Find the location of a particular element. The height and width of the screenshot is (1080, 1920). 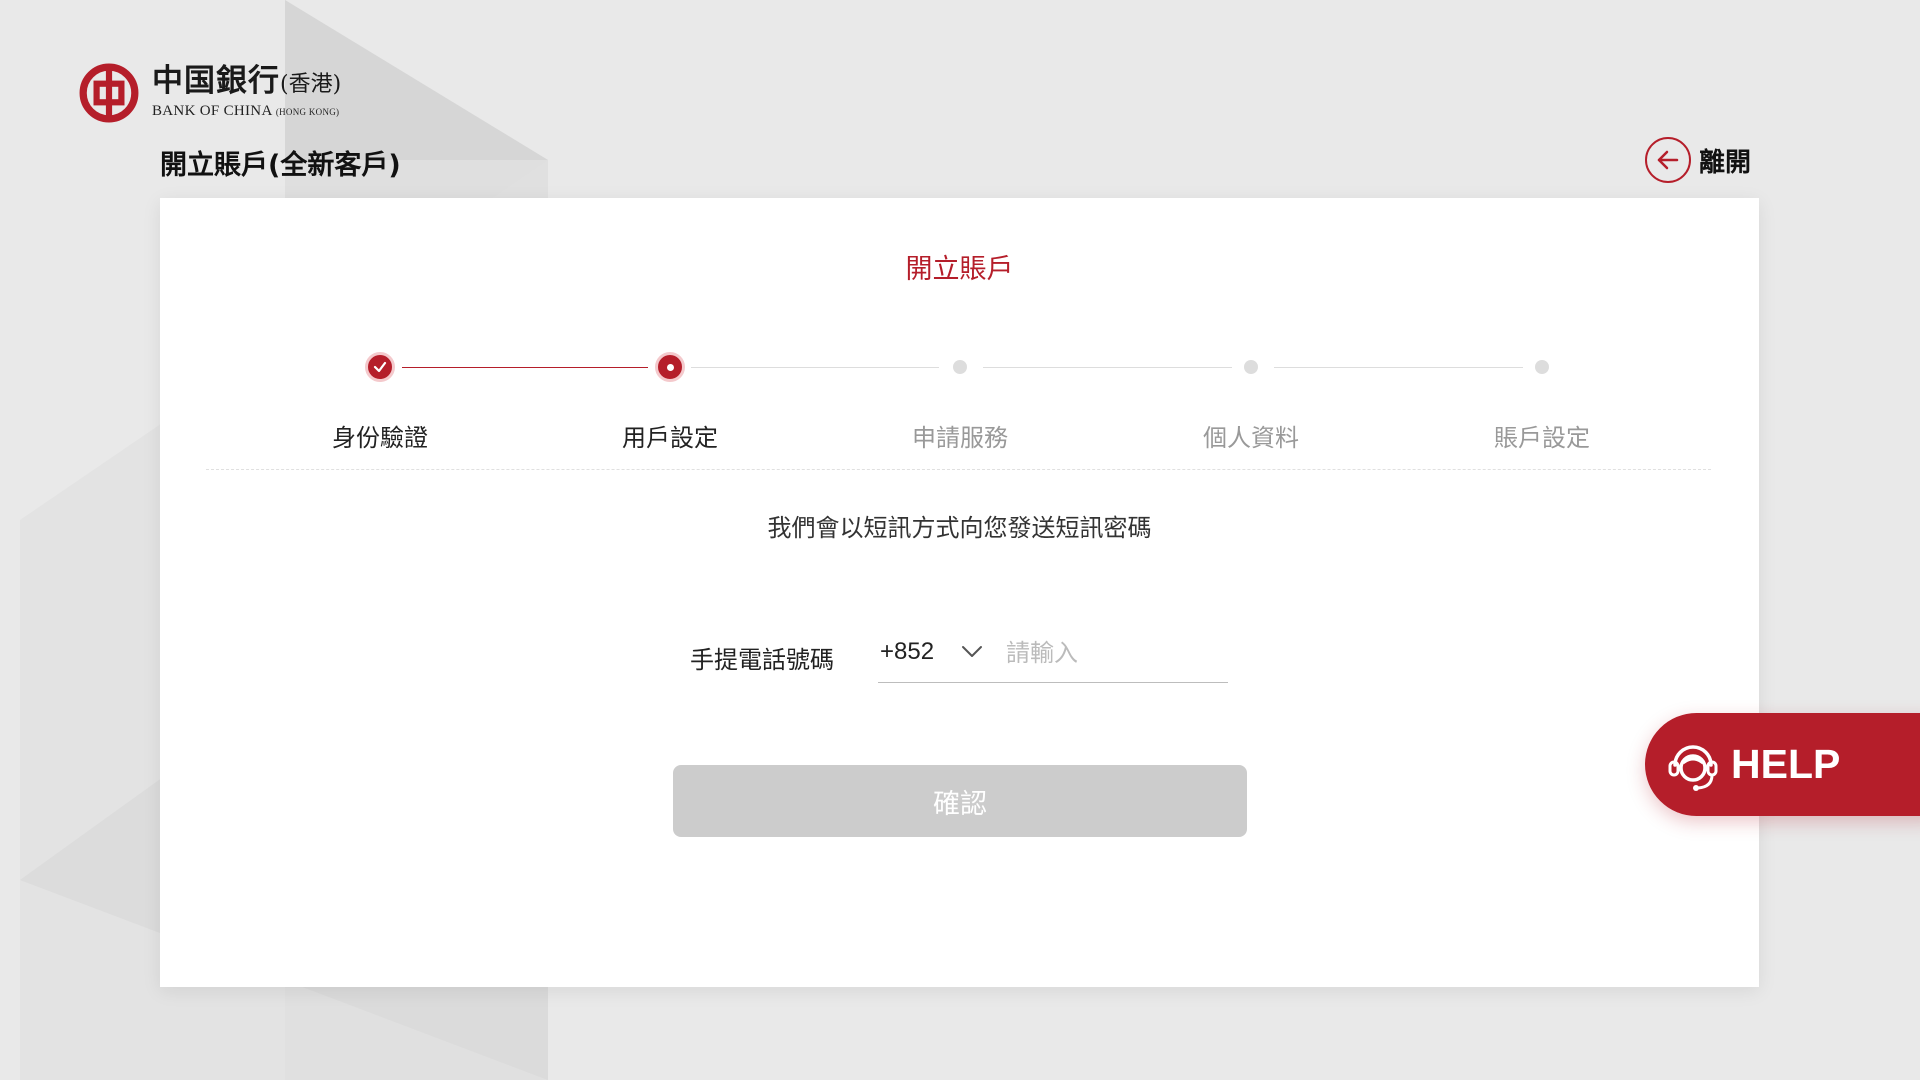

exit-label: 離開 is located at coordinates (1725, 162).